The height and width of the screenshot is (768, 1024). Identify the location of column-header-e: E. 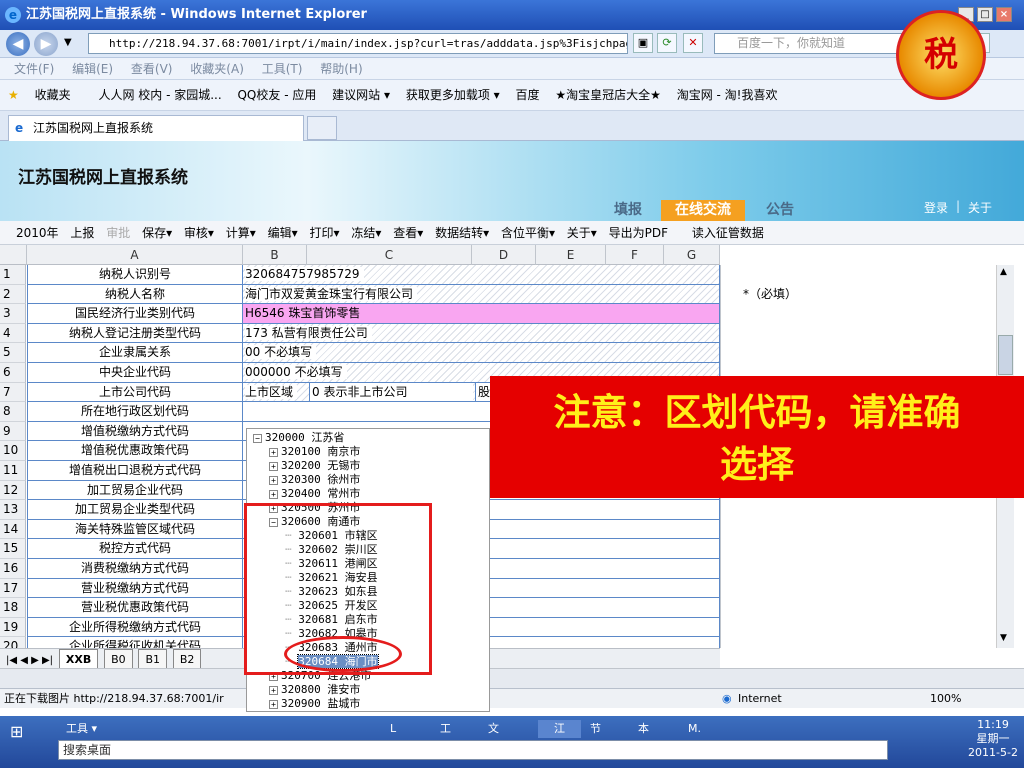
(571, 255).